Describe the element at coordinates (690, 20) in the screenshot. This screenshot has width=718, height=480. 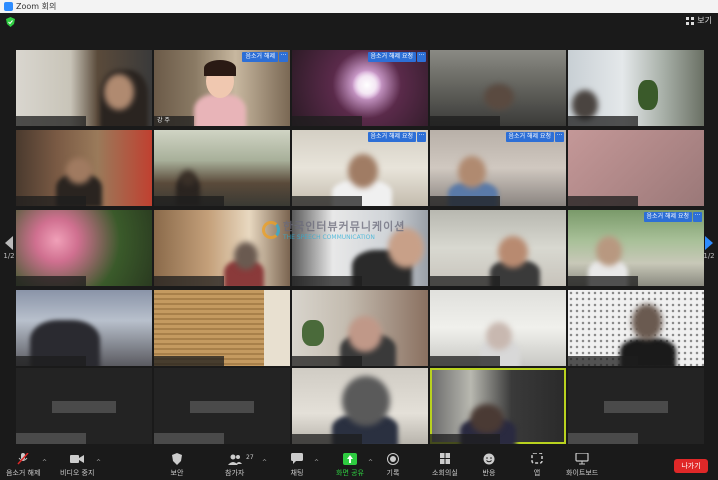
I see `grid-view-icon` at that location.